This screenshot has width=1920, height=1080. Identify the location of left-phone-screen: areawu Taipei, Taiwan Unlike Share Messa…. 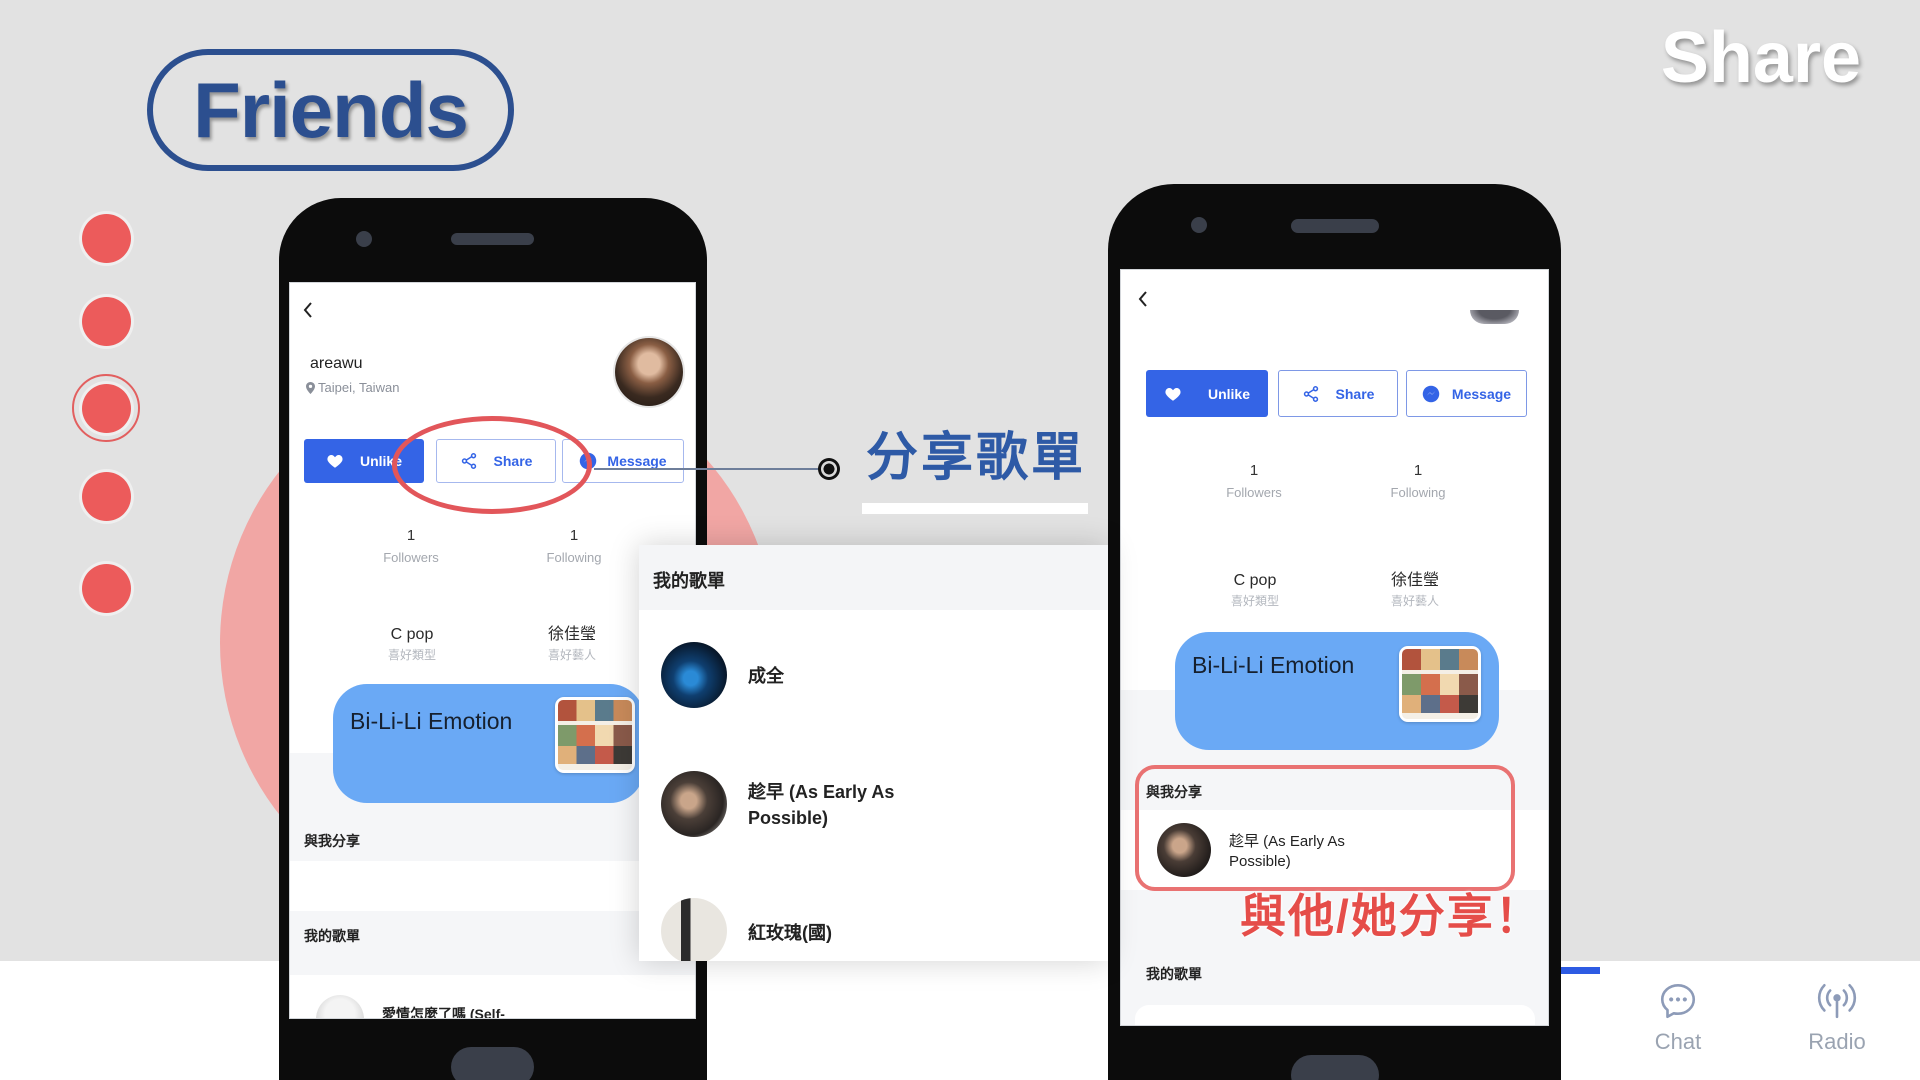
(492, 650).